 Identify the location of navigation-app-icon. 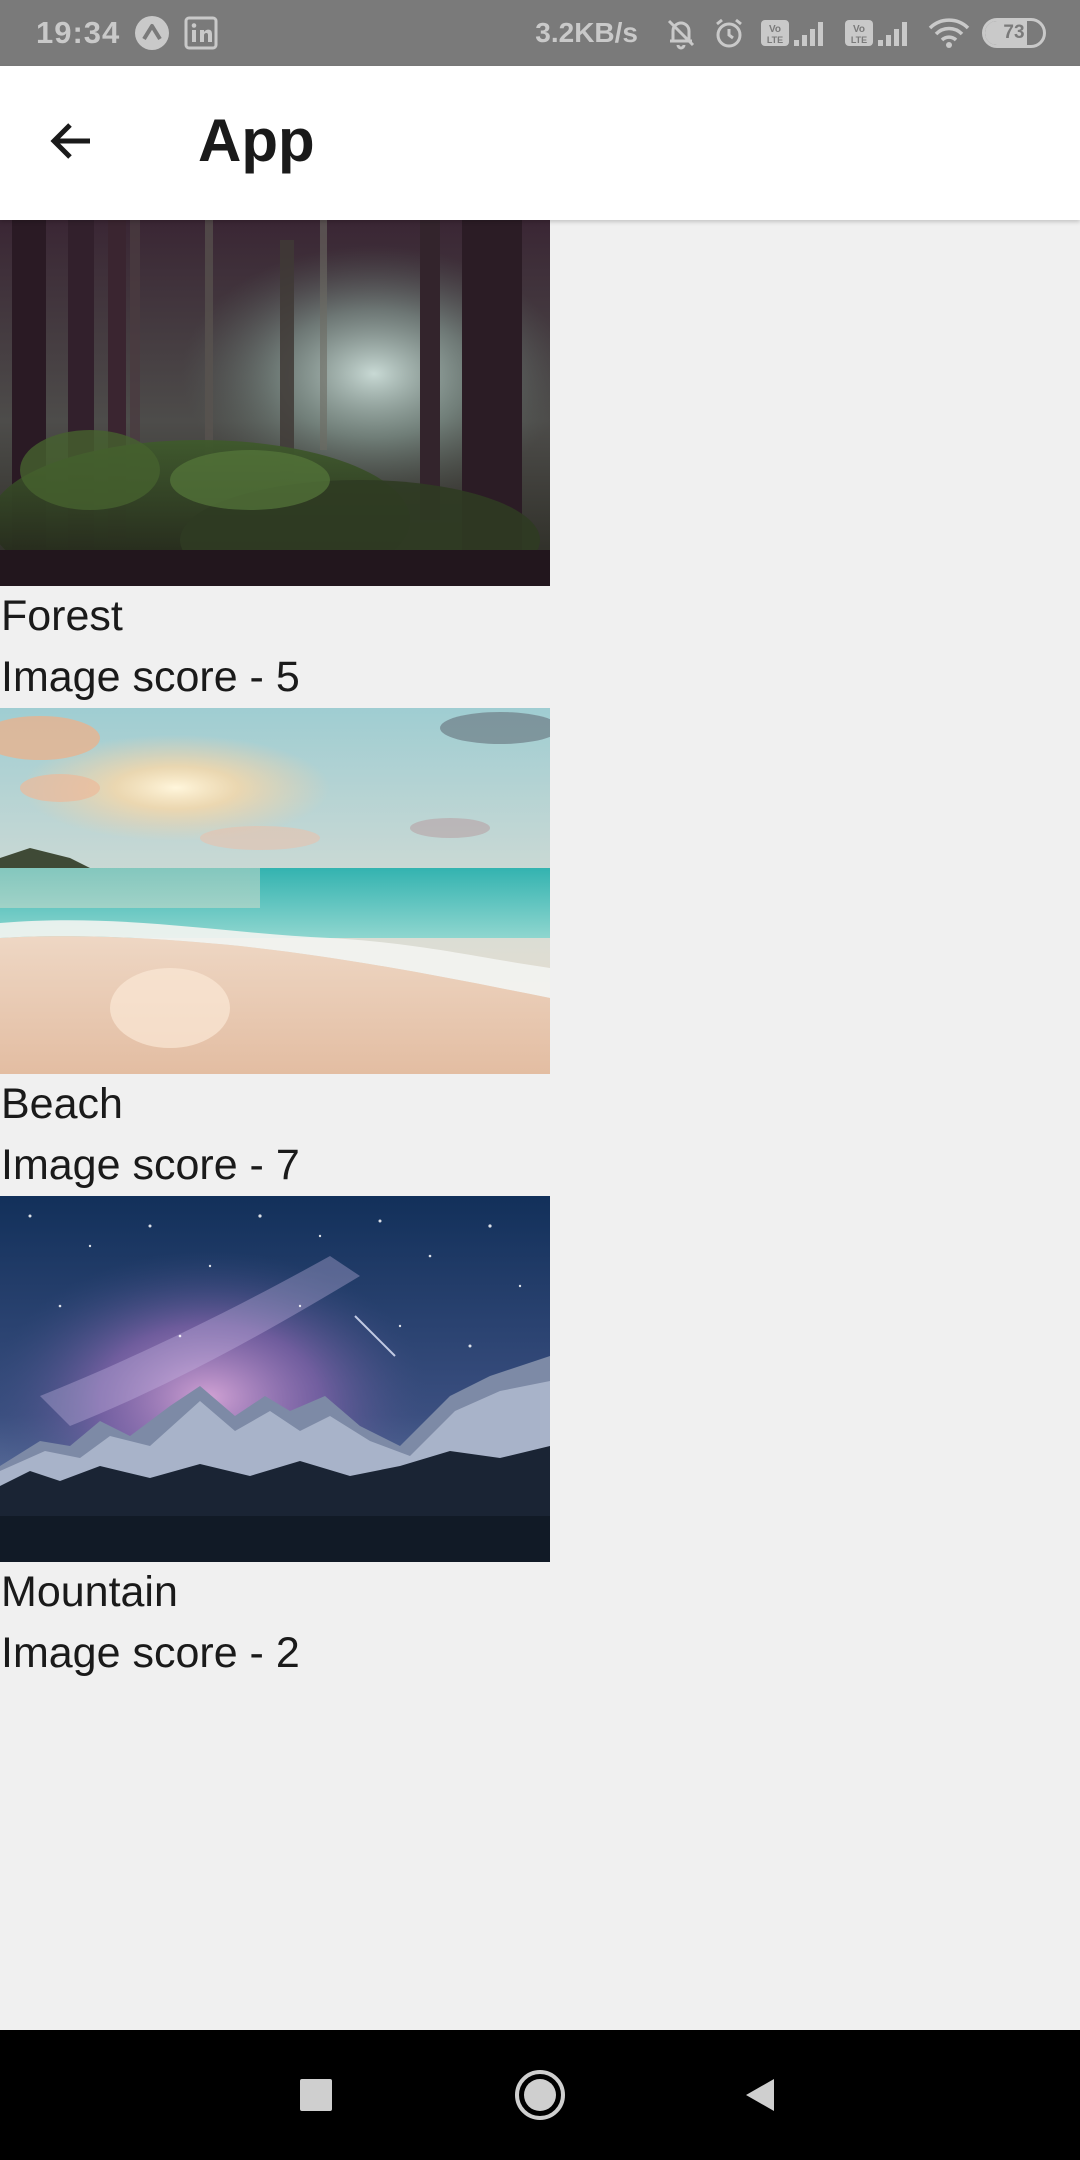
(152, 33).